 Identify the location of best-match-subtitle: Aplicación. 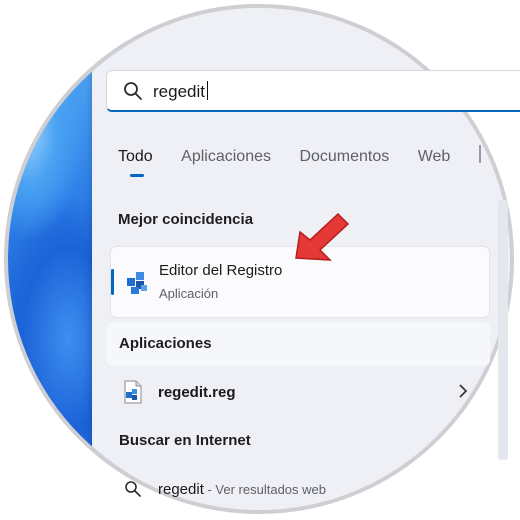
(189, 293).